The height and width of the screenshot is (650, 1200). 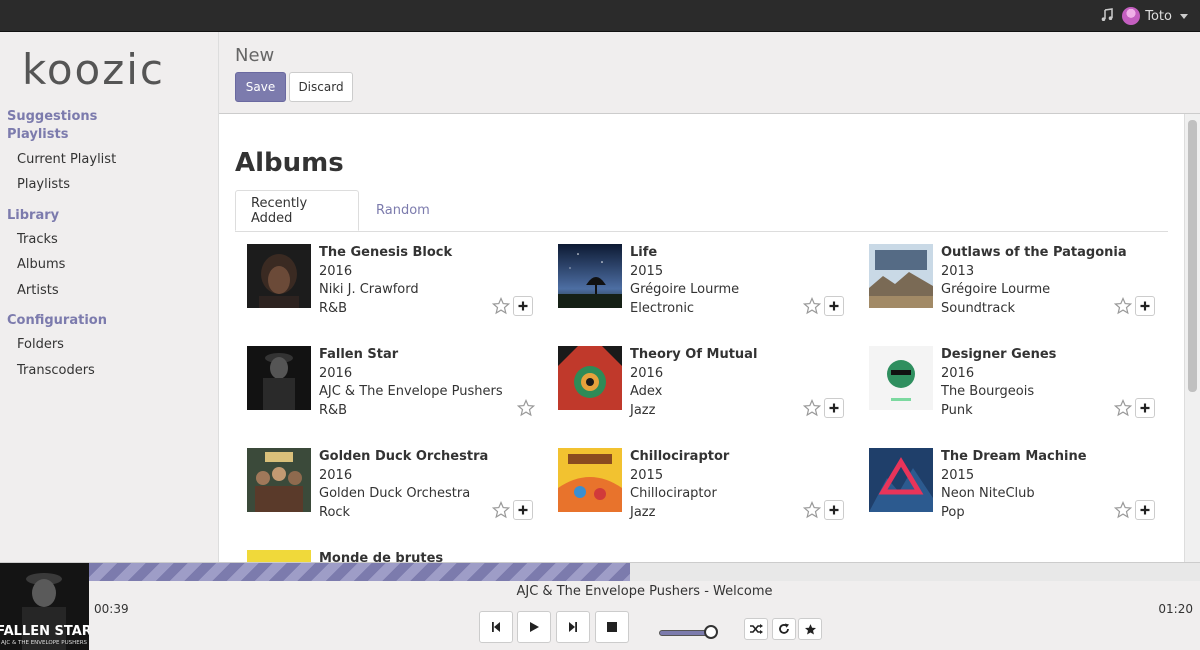 I want to click on skip-forward-icon, so click(x=573, y=627).